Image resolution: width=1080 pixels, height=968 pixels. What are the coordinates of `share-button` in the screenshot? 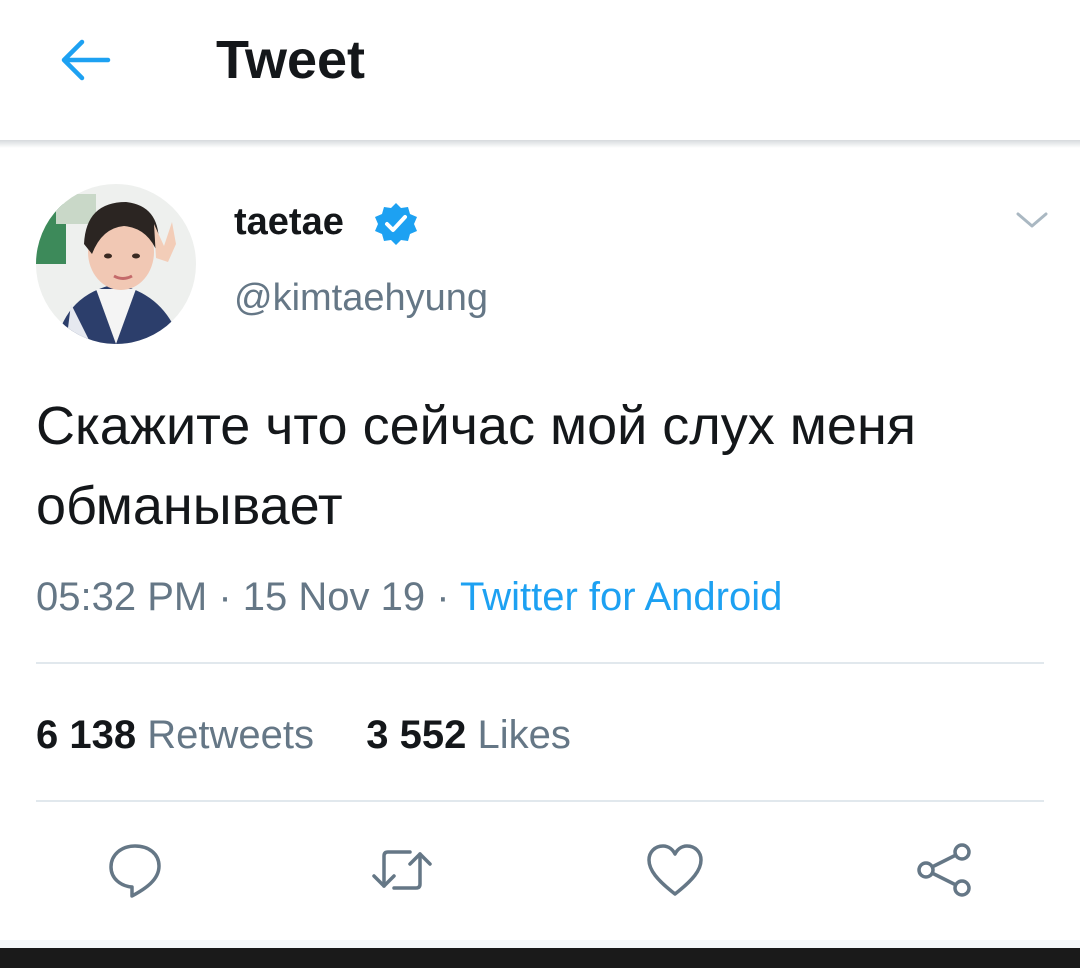 It's located at (944, 870).